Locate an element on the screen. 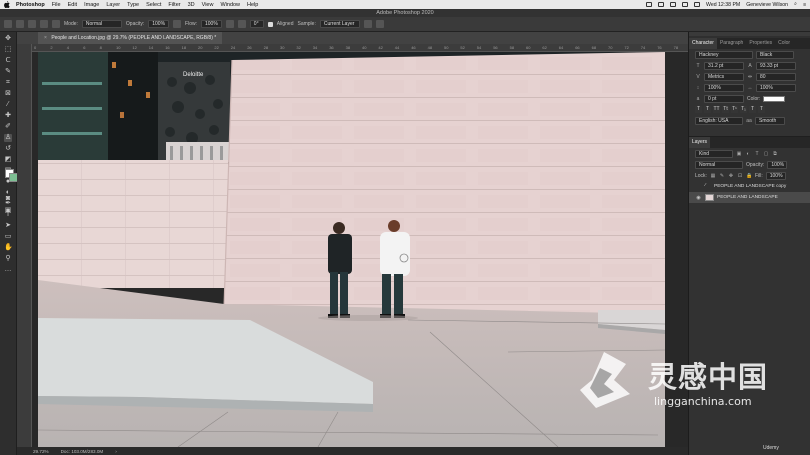 Image resolution: width=810 pixels, height=455 pixels. menu-type: Type is located at coordinates (133, 5).